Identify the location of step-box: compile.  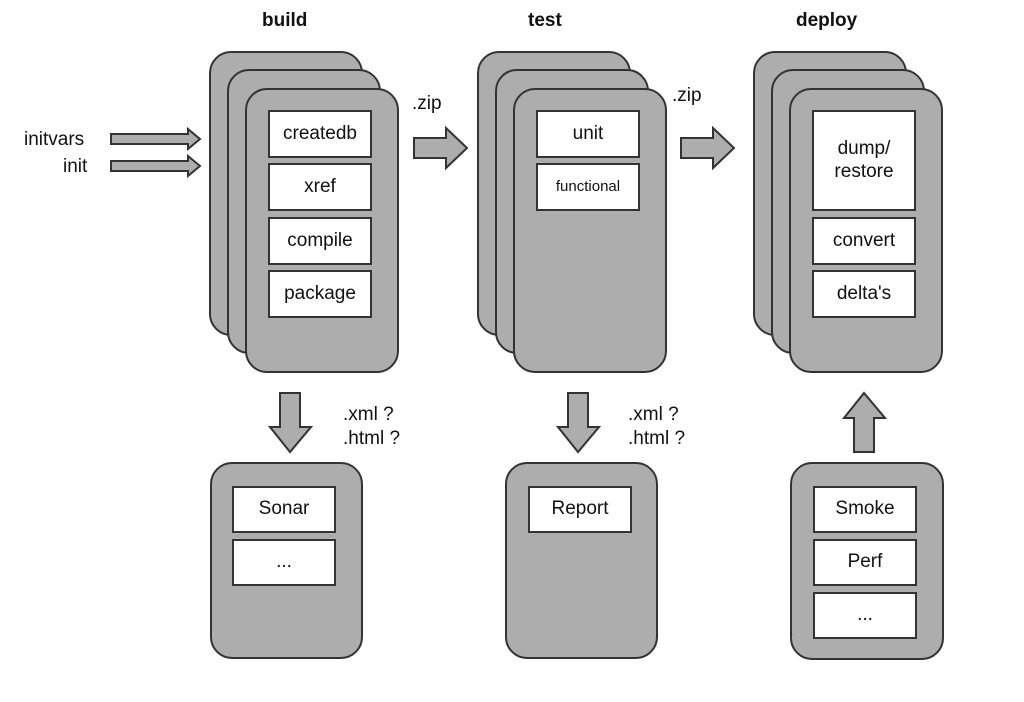
(320, 241).